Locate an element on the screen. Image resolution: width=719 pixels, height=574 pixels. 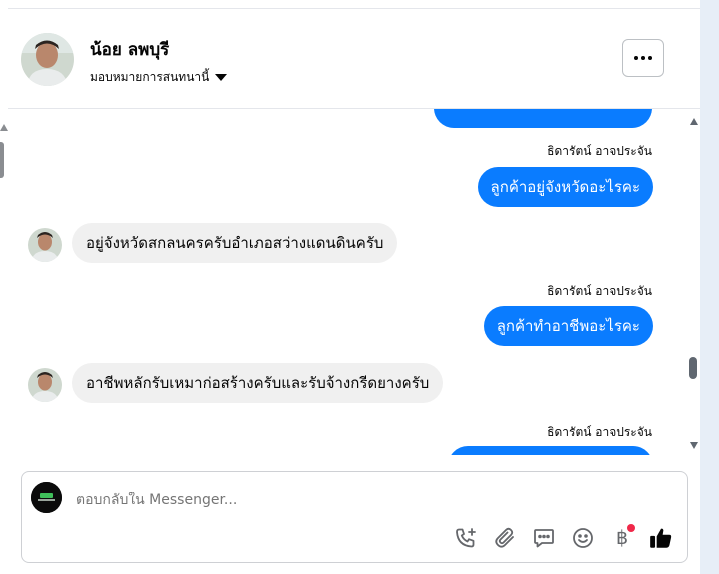
scrollbar-thumb is located at coordinates (693, 368).